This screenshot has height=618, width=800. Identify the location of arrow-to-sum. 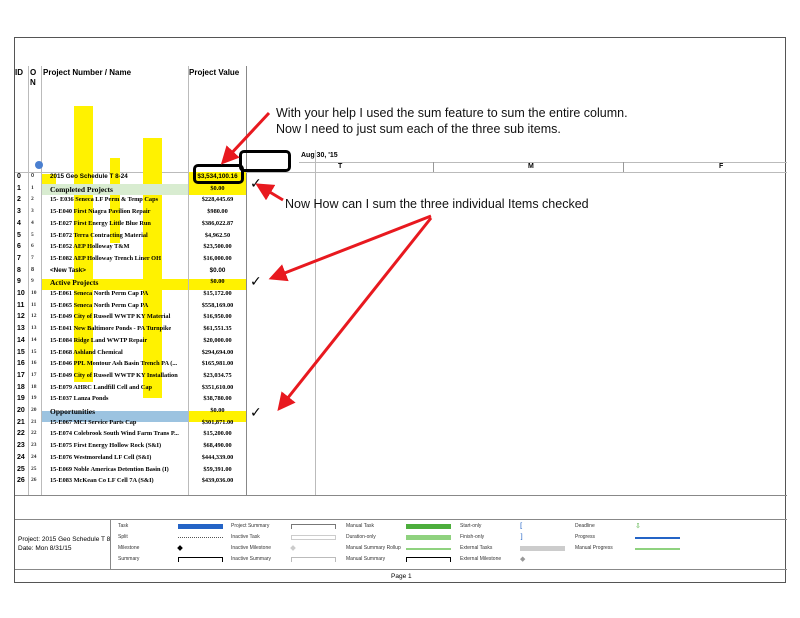
(245, 138).